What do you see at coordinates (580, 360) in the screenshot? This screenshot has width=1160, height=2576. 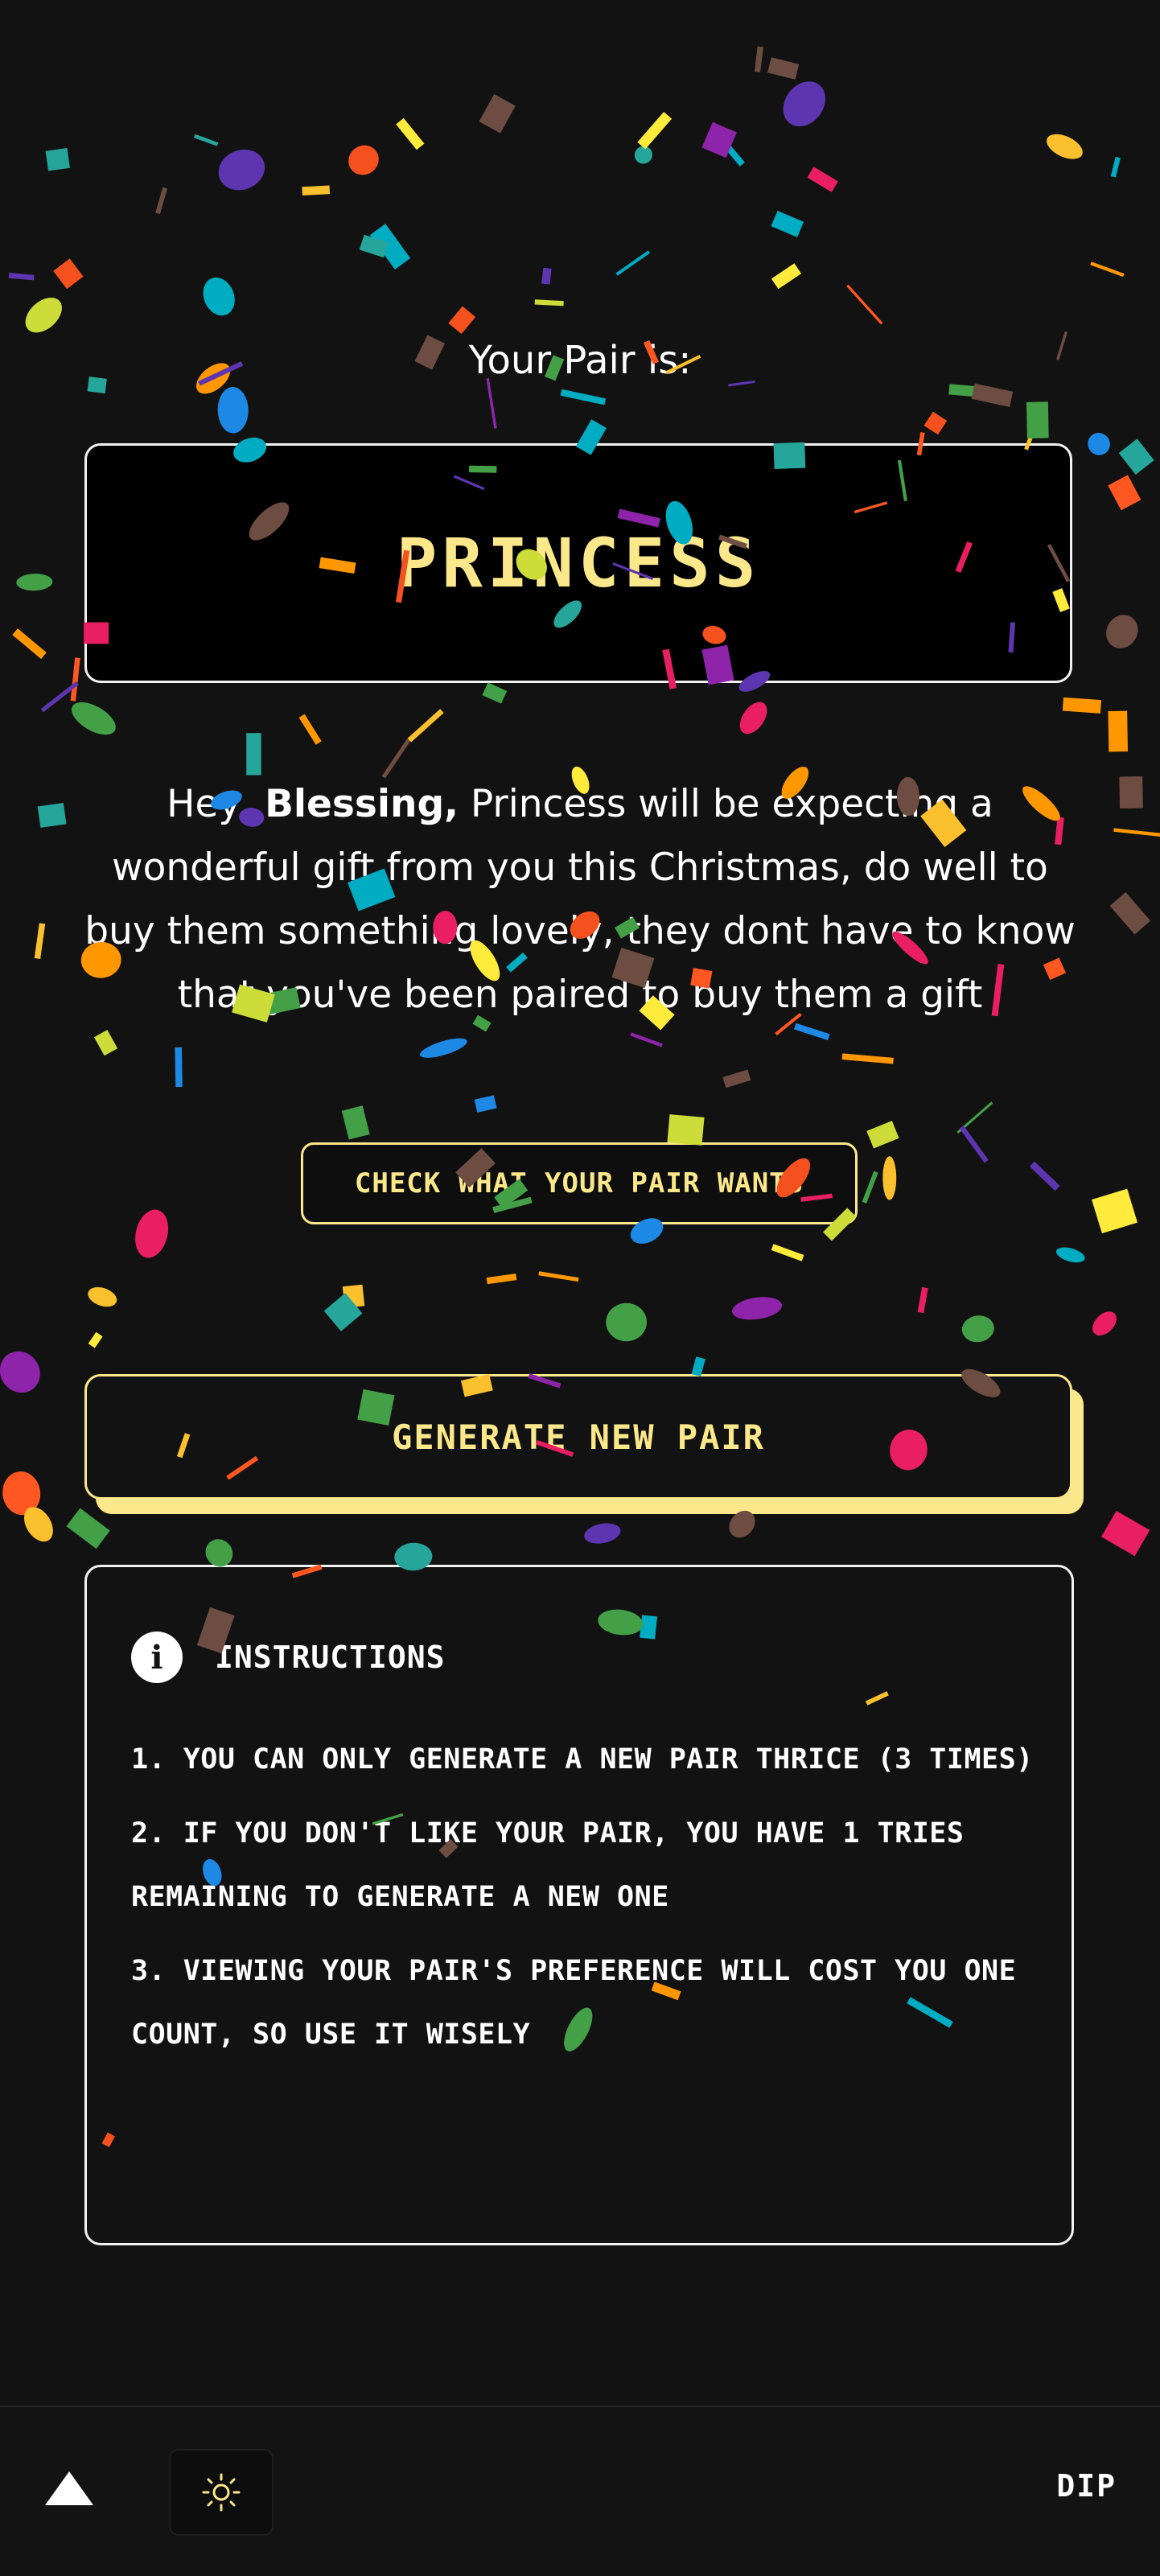 I see `pair-heading: Your Pair is:` at bounding box center [580, 360].